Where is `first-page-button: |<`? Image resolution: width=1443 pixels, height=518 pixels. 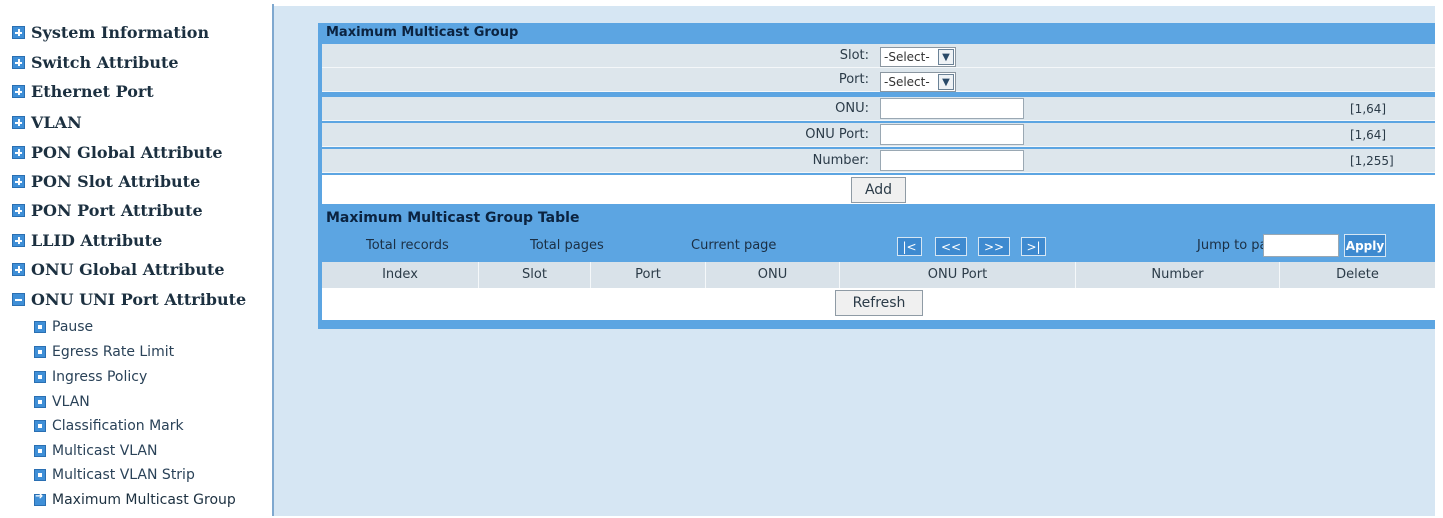
first-page-button: |< is located at coordinates (909, 246).